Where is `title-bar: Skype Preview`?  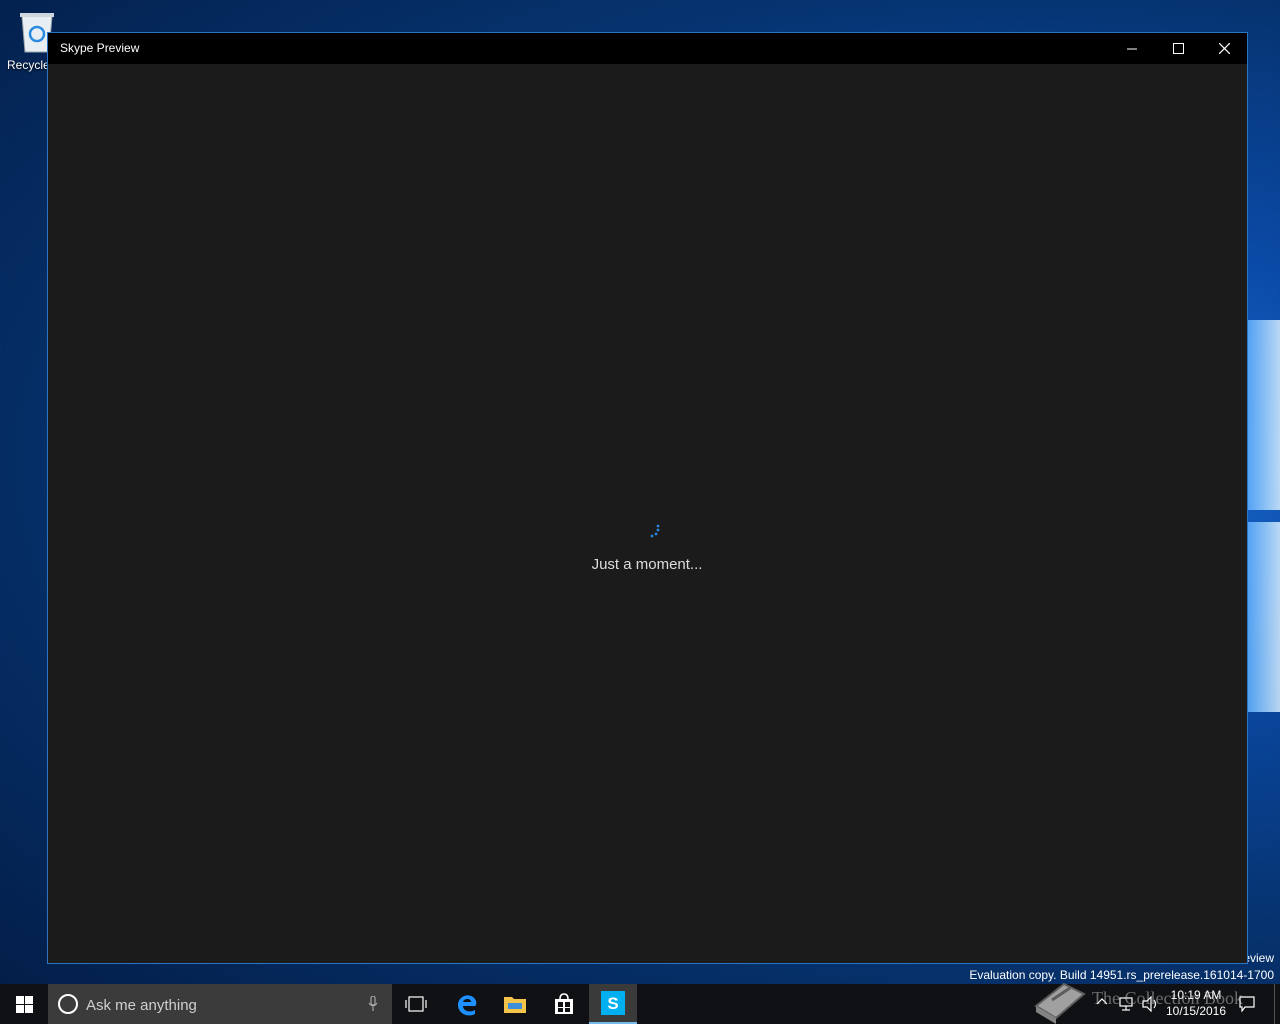 title-bar: Skype Preview is located at coordinates (647, 48).